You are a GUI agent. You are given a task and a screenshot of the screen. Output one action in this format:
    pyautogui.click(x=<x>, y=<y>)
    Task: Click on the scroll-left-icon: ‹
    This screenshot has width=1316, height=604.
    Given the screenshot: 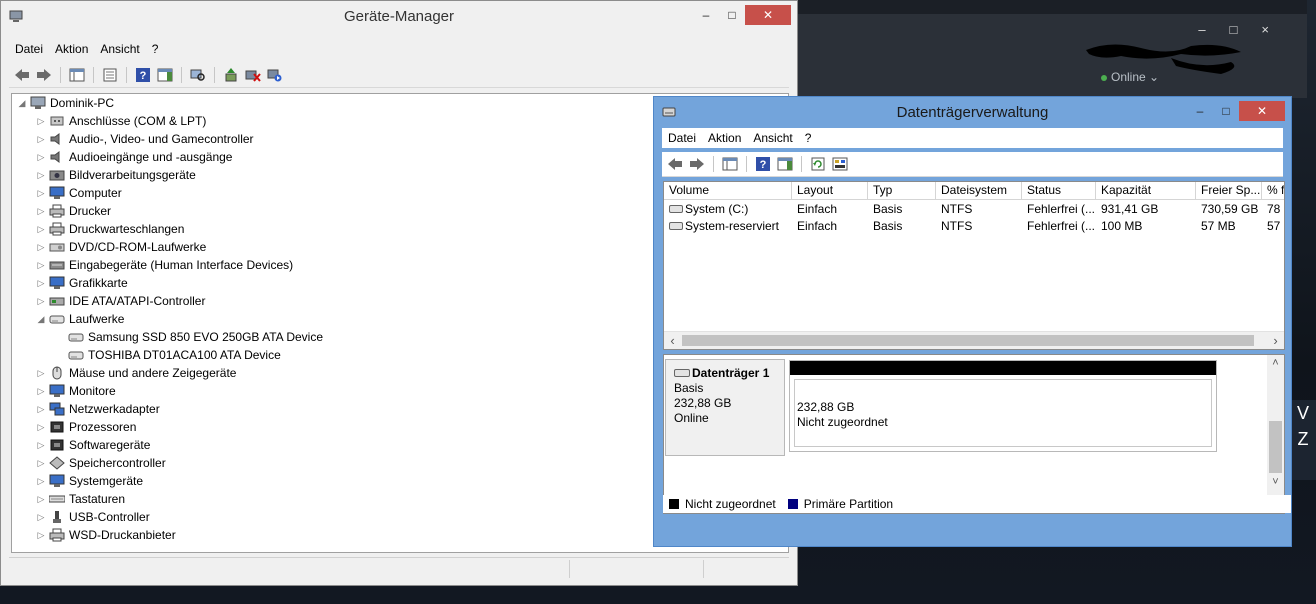 What is the action you would take?
    pyautogui.click(x=672, y=340)
    